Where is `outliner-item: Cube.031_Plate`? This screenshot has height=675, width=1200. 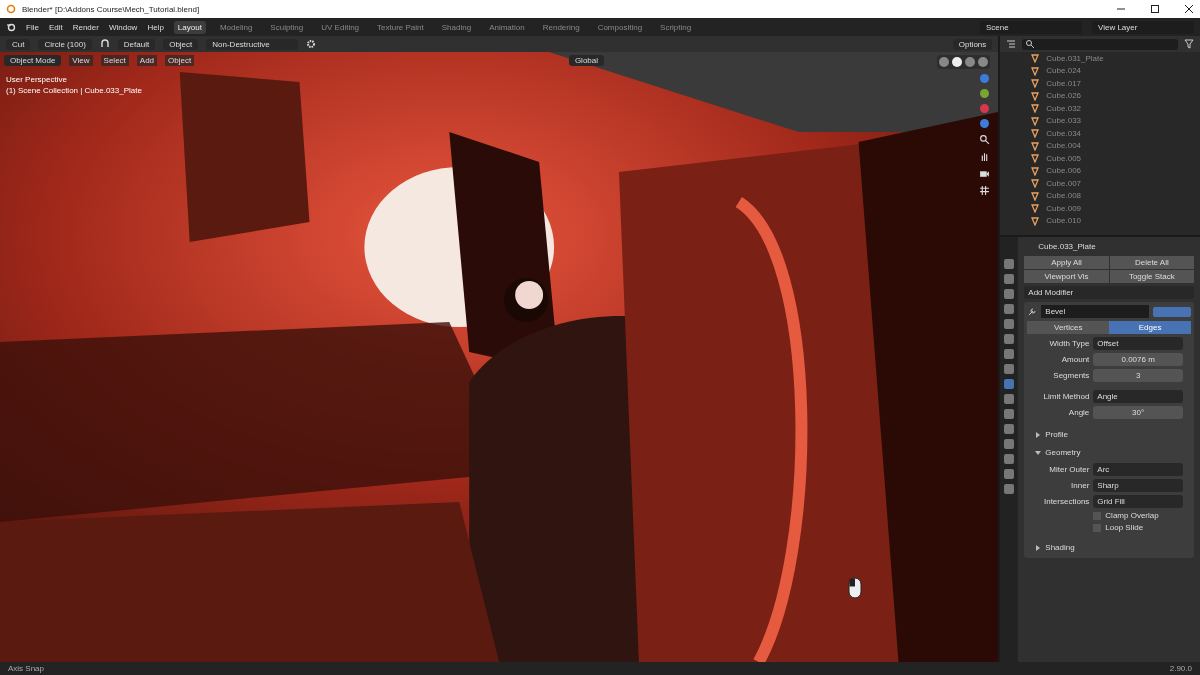
outliner-item: Cube.031_Plate is located at coordinates (1115, 58).